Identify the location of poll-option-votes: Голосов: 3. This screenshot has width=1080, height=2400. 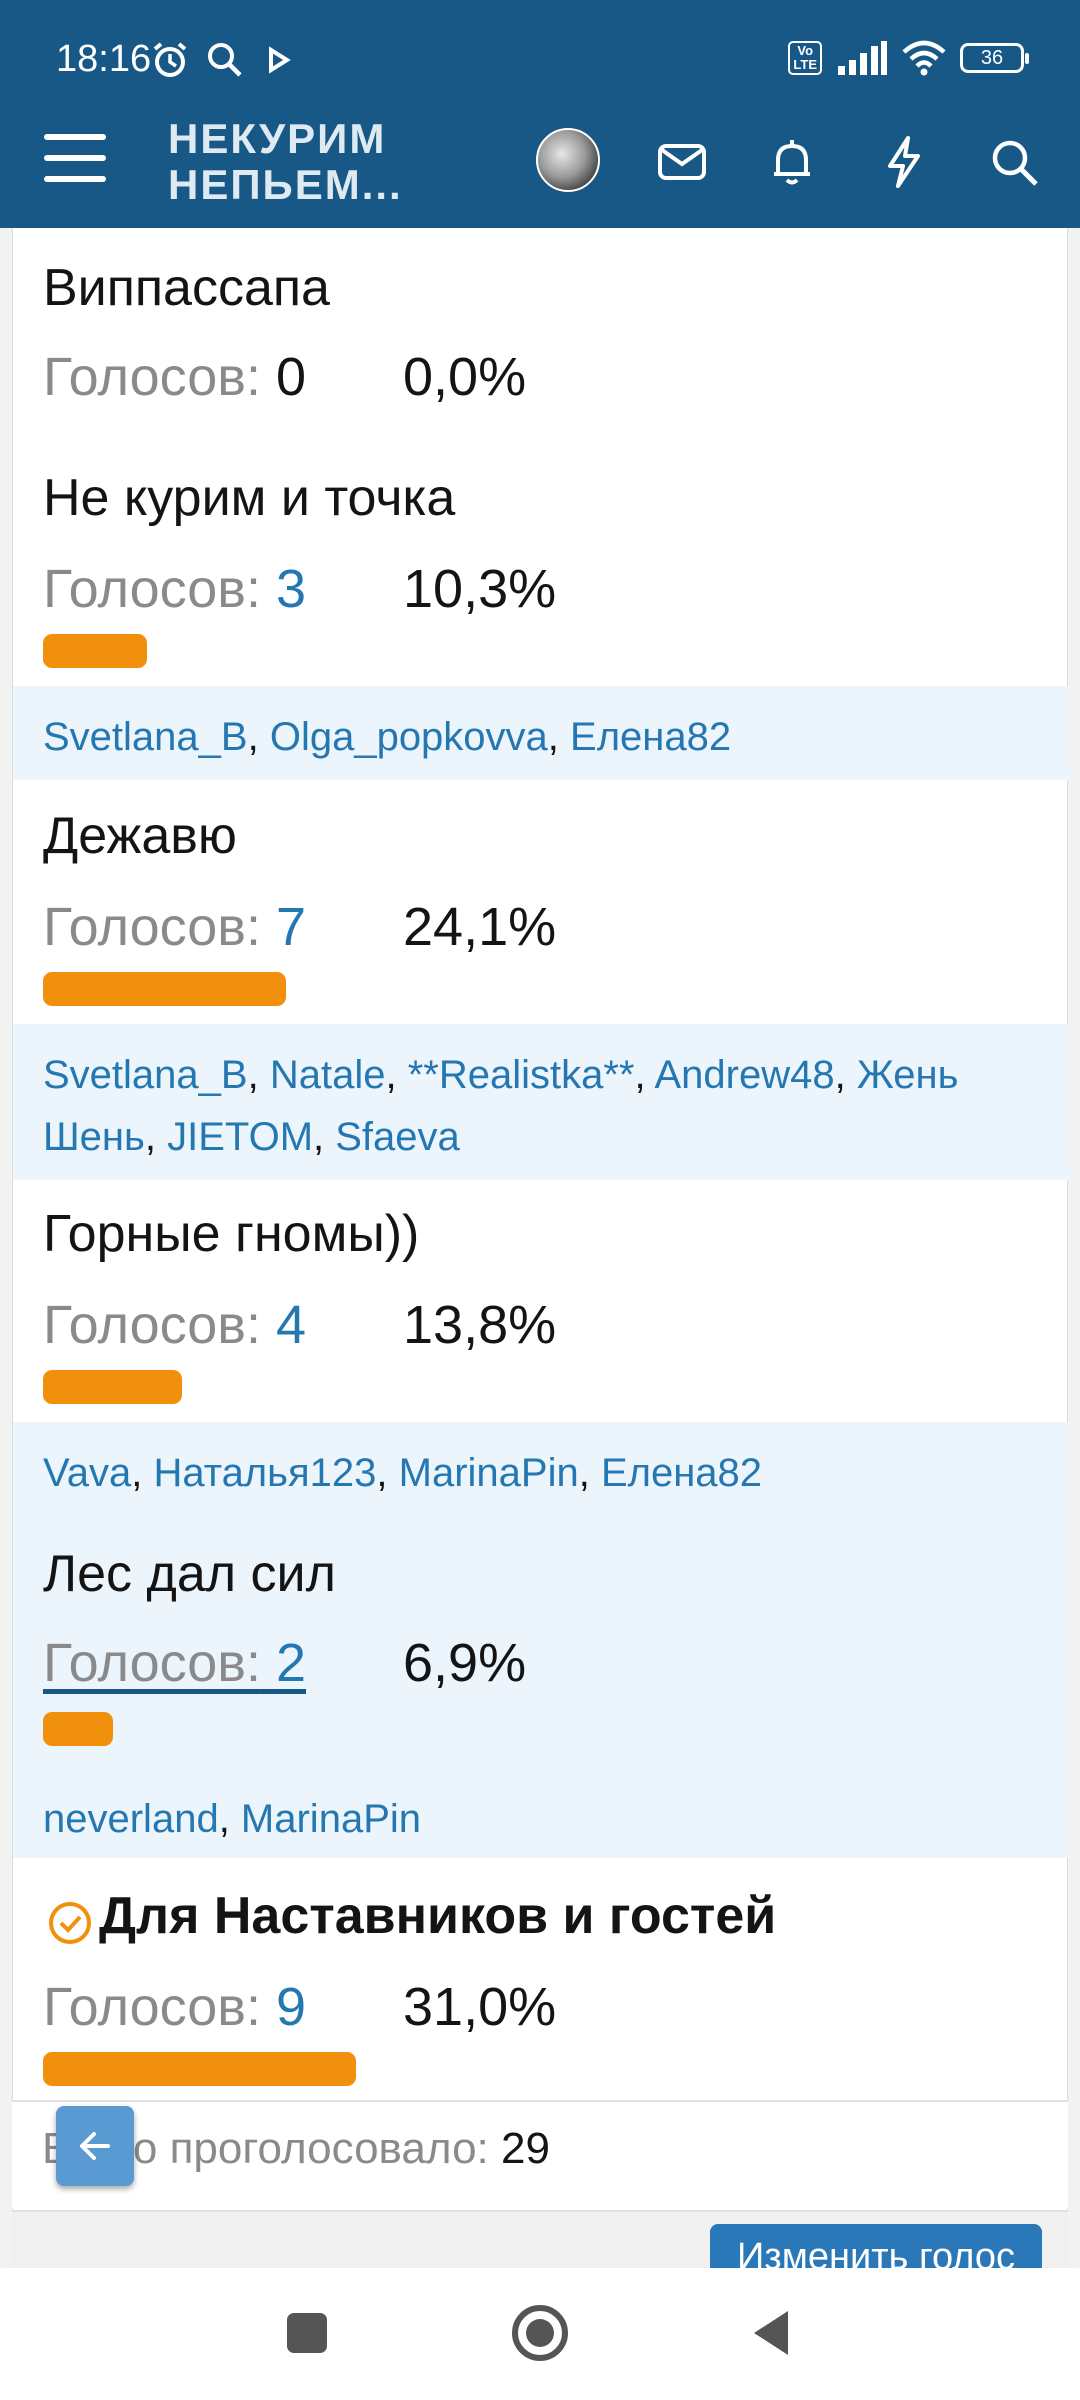
(174, 589).